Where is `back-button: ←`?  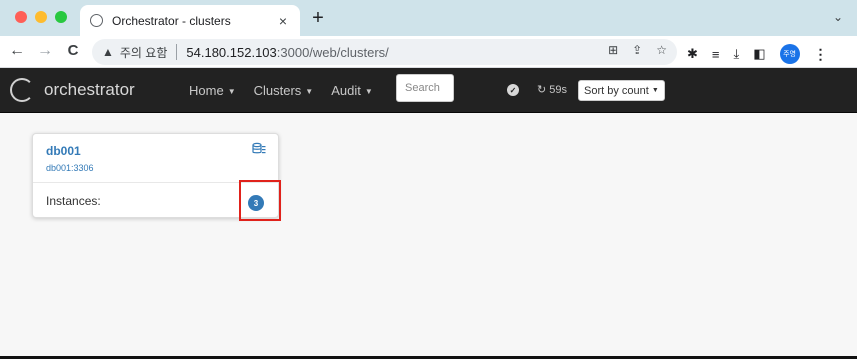
back-button: ← is located at coordinates (17, 51).